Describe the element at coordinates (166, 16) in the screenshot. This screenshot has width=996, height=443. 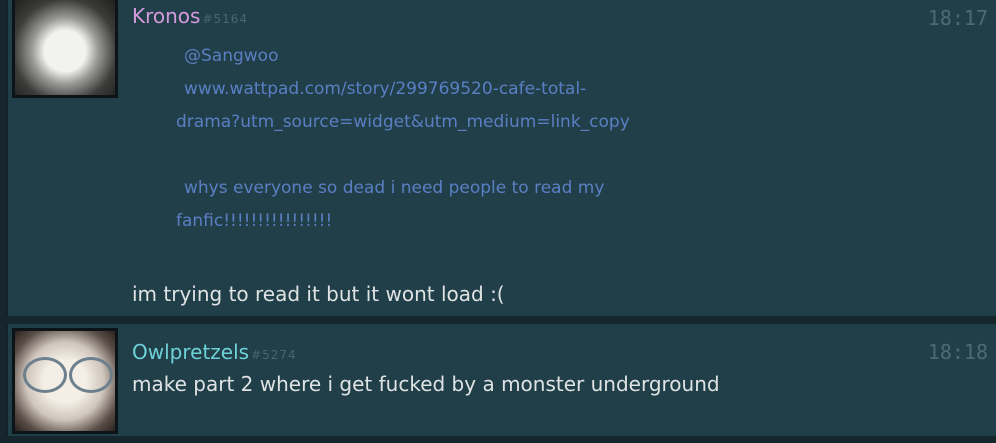
I see `username-text: Kronos` at that location.